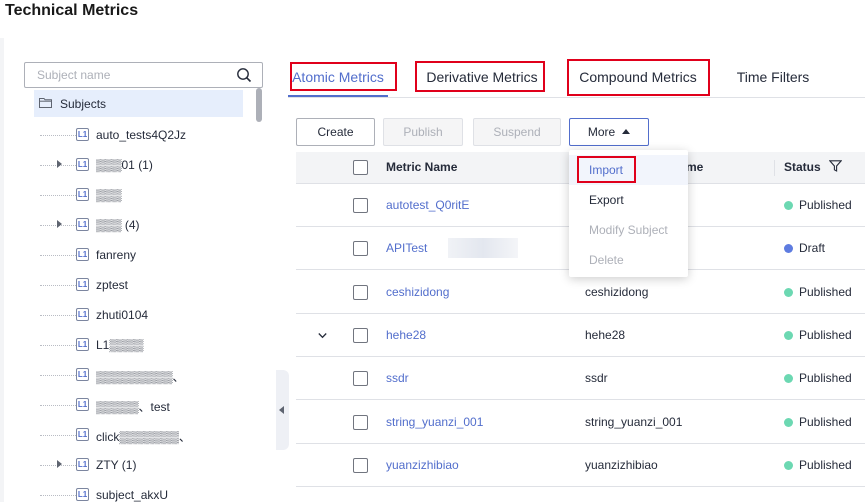 Image resolution: width=865 pixels, height=502 pixels. What do you see at coordinates (427, 205) in the screenshot?
I see `metric-name-link: autotest_Q0ritE` at bounding box center [427, 205].